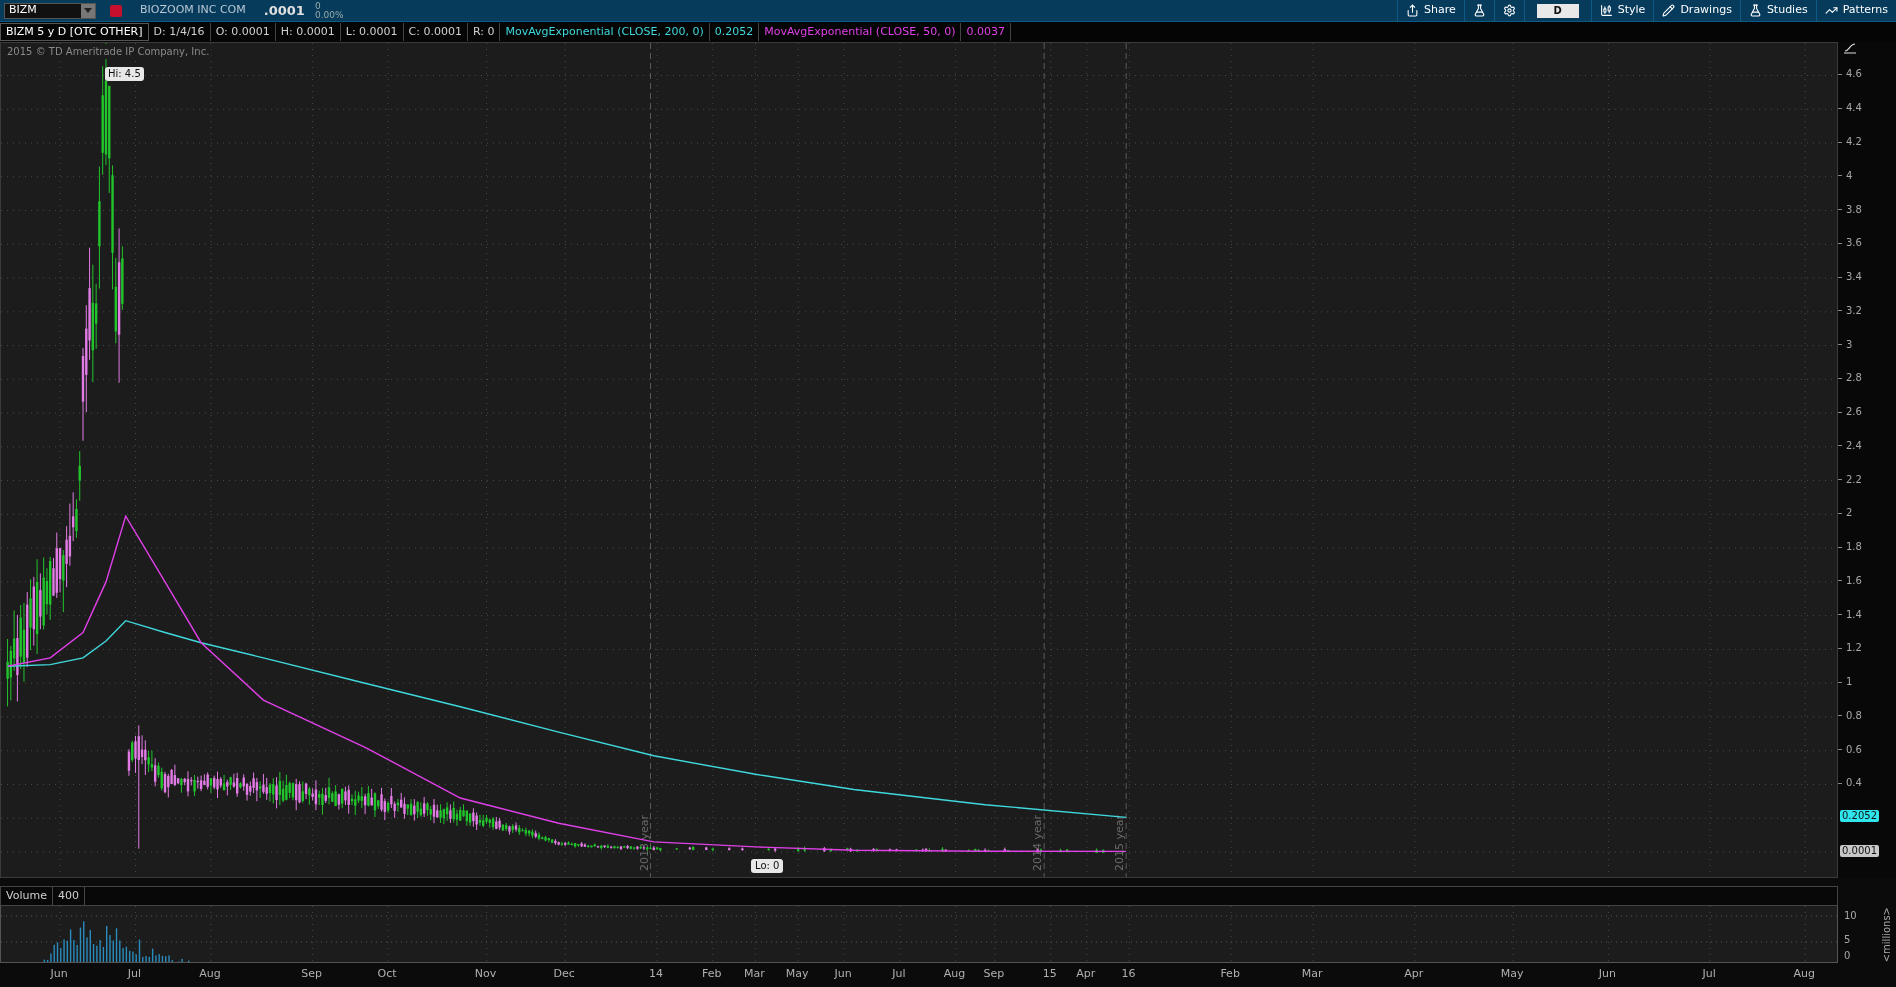  What do you see at coordinates (485, 974) in the screenshot?
I see `date-label: Nov` at bounding box center [485, 974].